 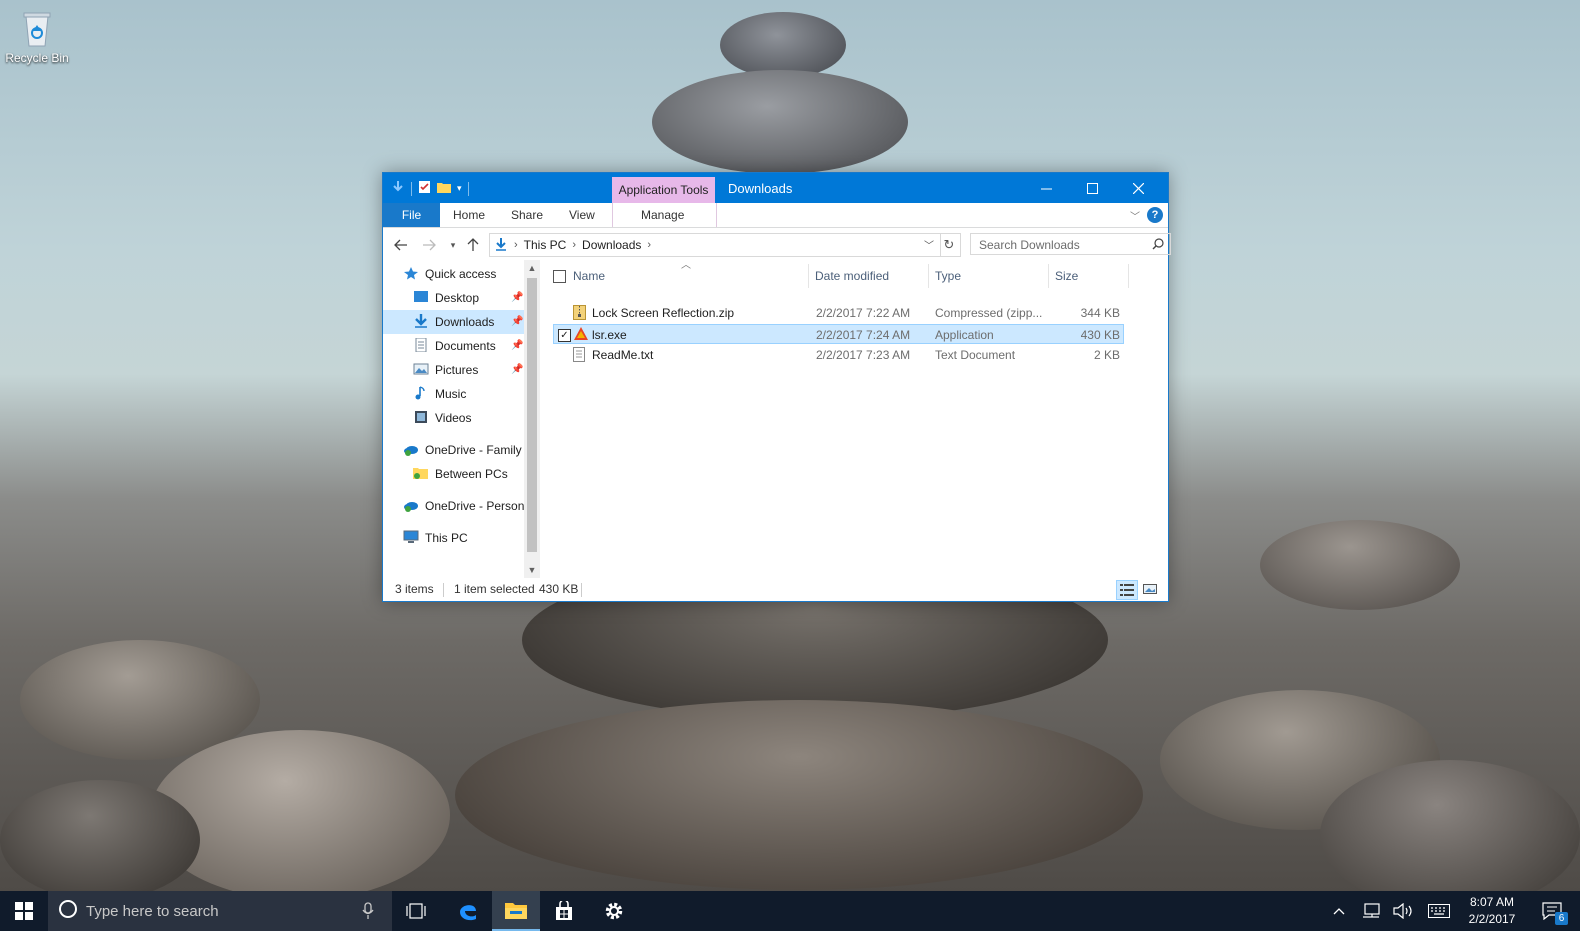 I want to click on window-title: Downloads, so click(x=760, y=188).